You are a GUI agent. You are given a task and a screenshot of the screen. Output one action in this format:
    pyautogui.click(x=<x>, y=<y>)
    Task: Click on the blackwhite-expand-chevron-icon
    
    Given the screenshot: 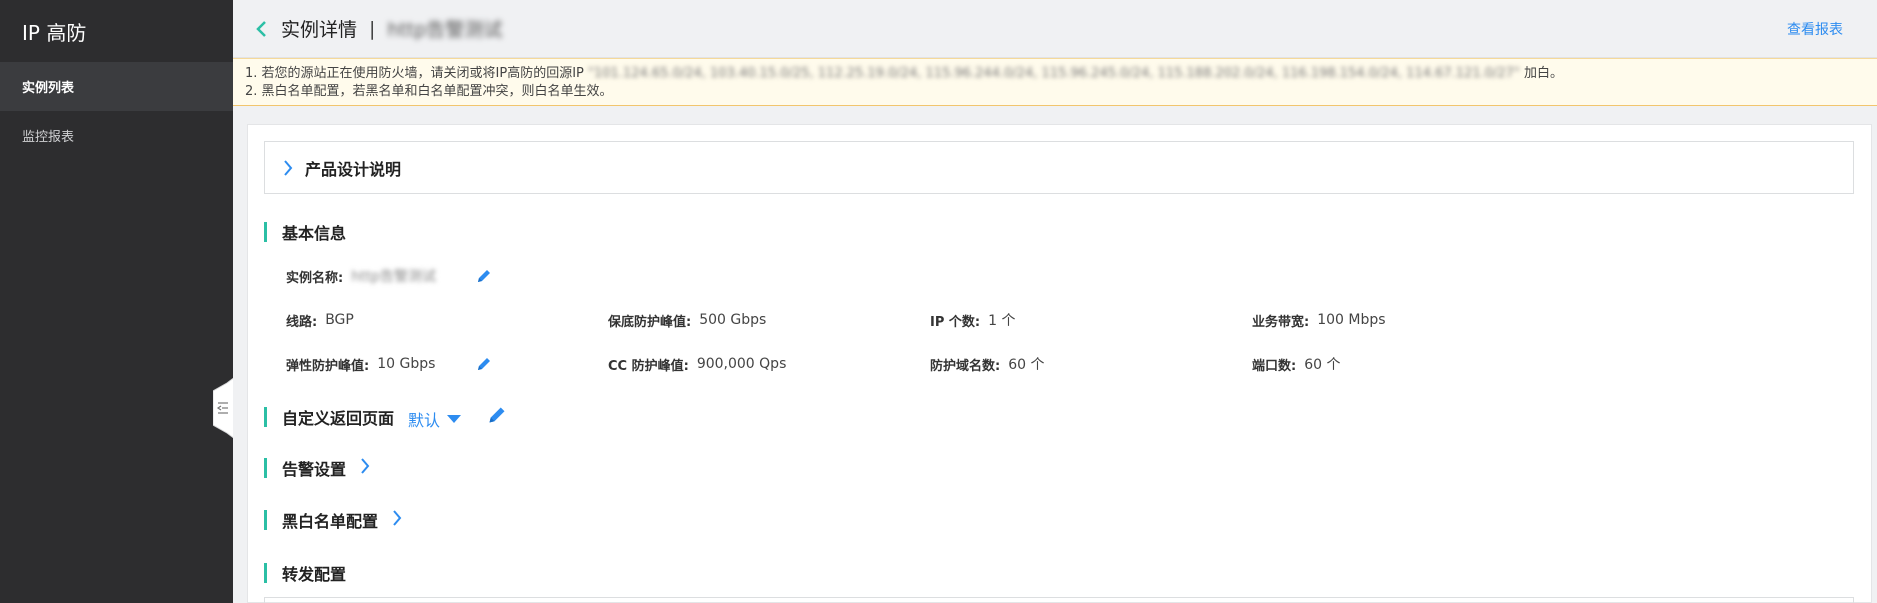 What is the action you would take?
    pyautogui.click(x=397, y=520)
    